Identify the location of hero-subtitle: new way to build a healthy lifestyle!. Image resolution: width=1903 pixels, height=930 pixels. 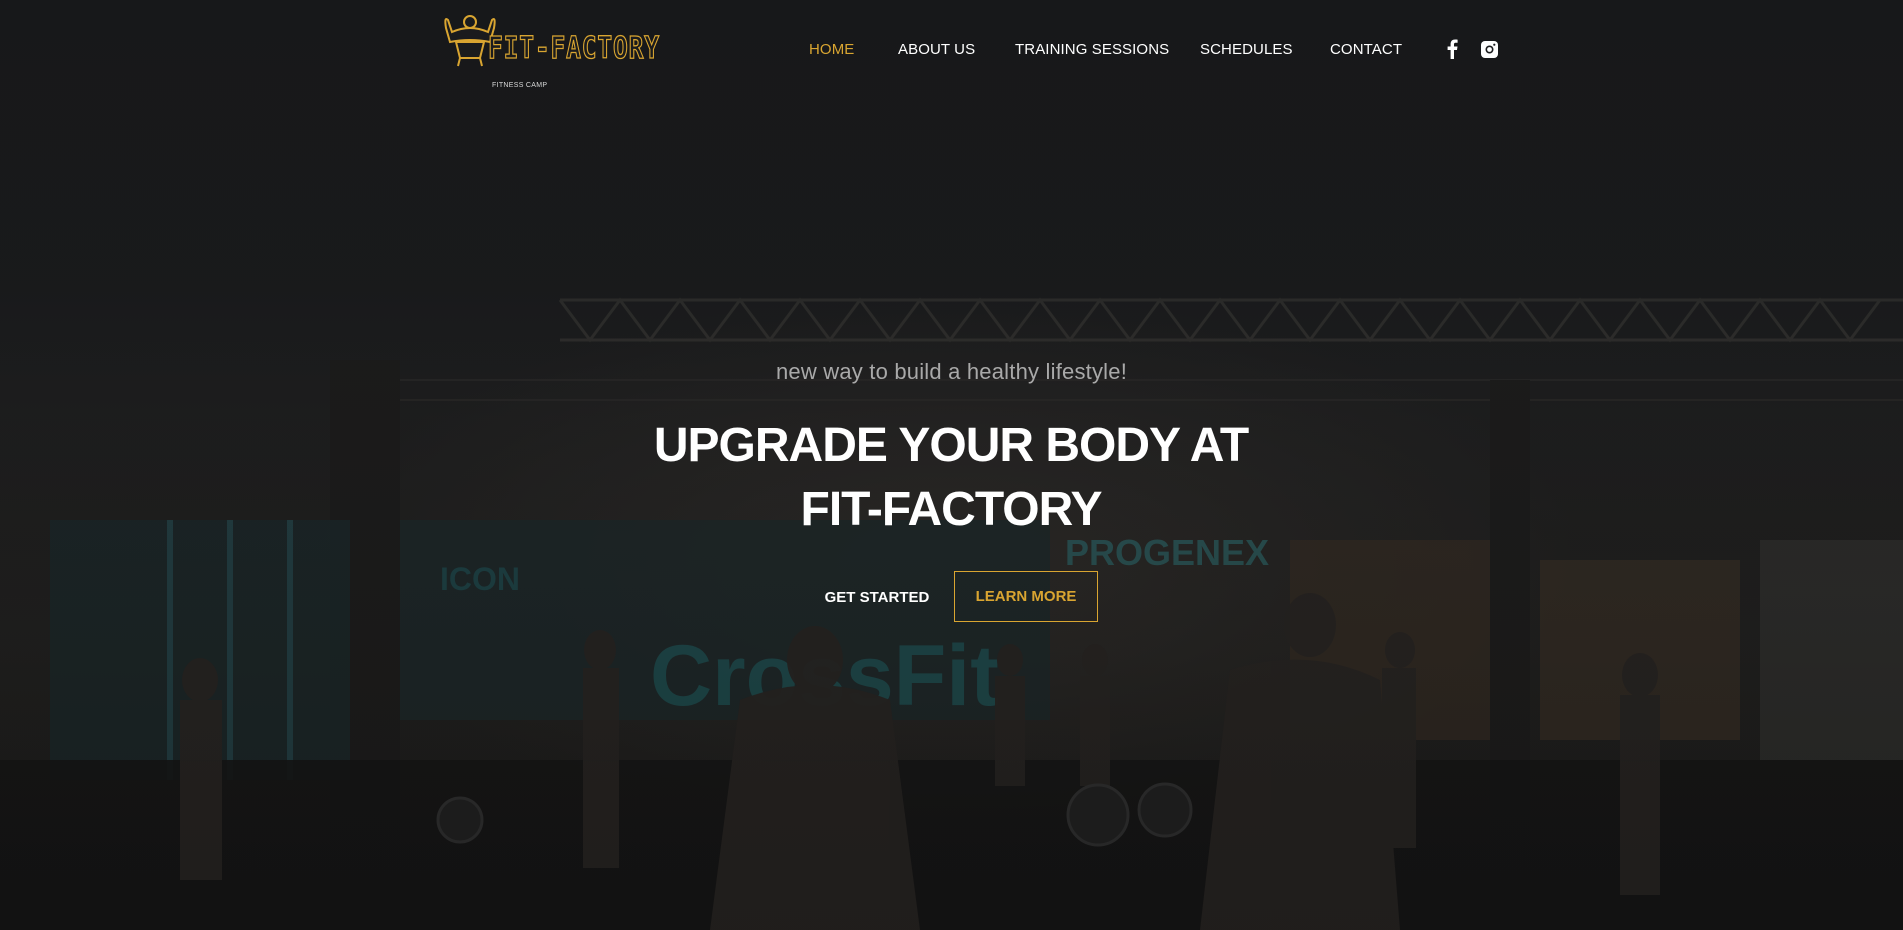
(951, 371).